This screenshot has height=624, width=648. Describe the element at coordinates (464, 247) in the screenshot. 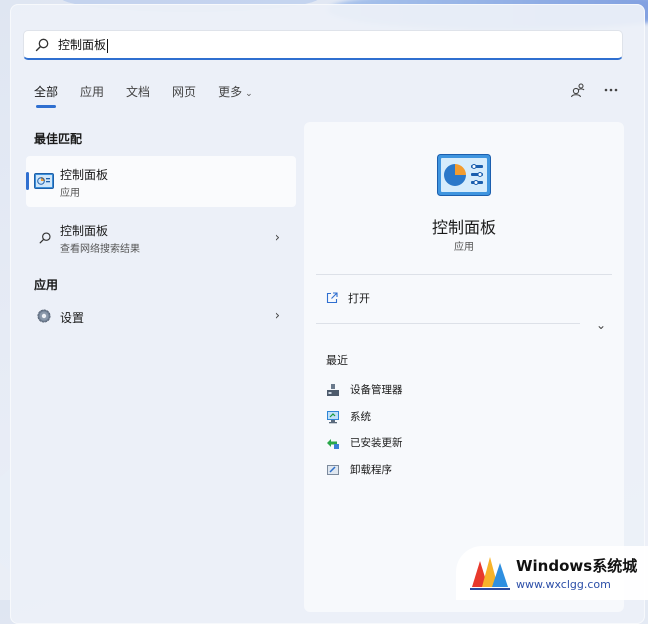

I see `detail-type: 应用` at that location.